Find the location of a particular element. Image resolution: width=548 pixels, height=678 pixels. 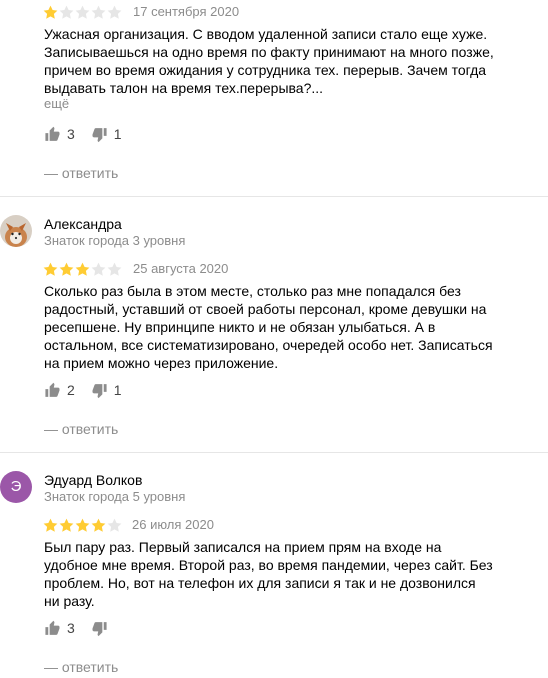

like-button: 2 is located at coordinates (59, 390).